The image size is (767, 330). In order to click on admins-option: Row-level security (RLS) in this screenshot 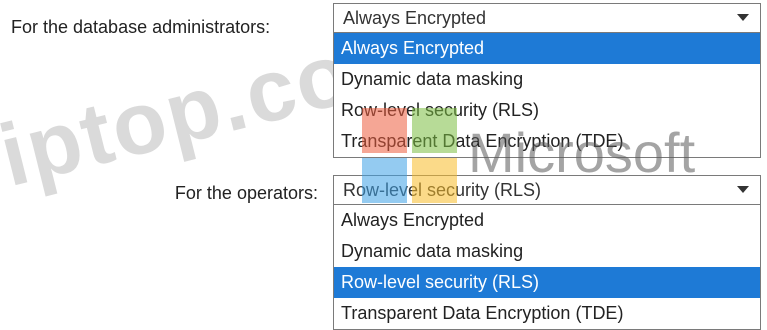, I will do `click(547, 110)`.